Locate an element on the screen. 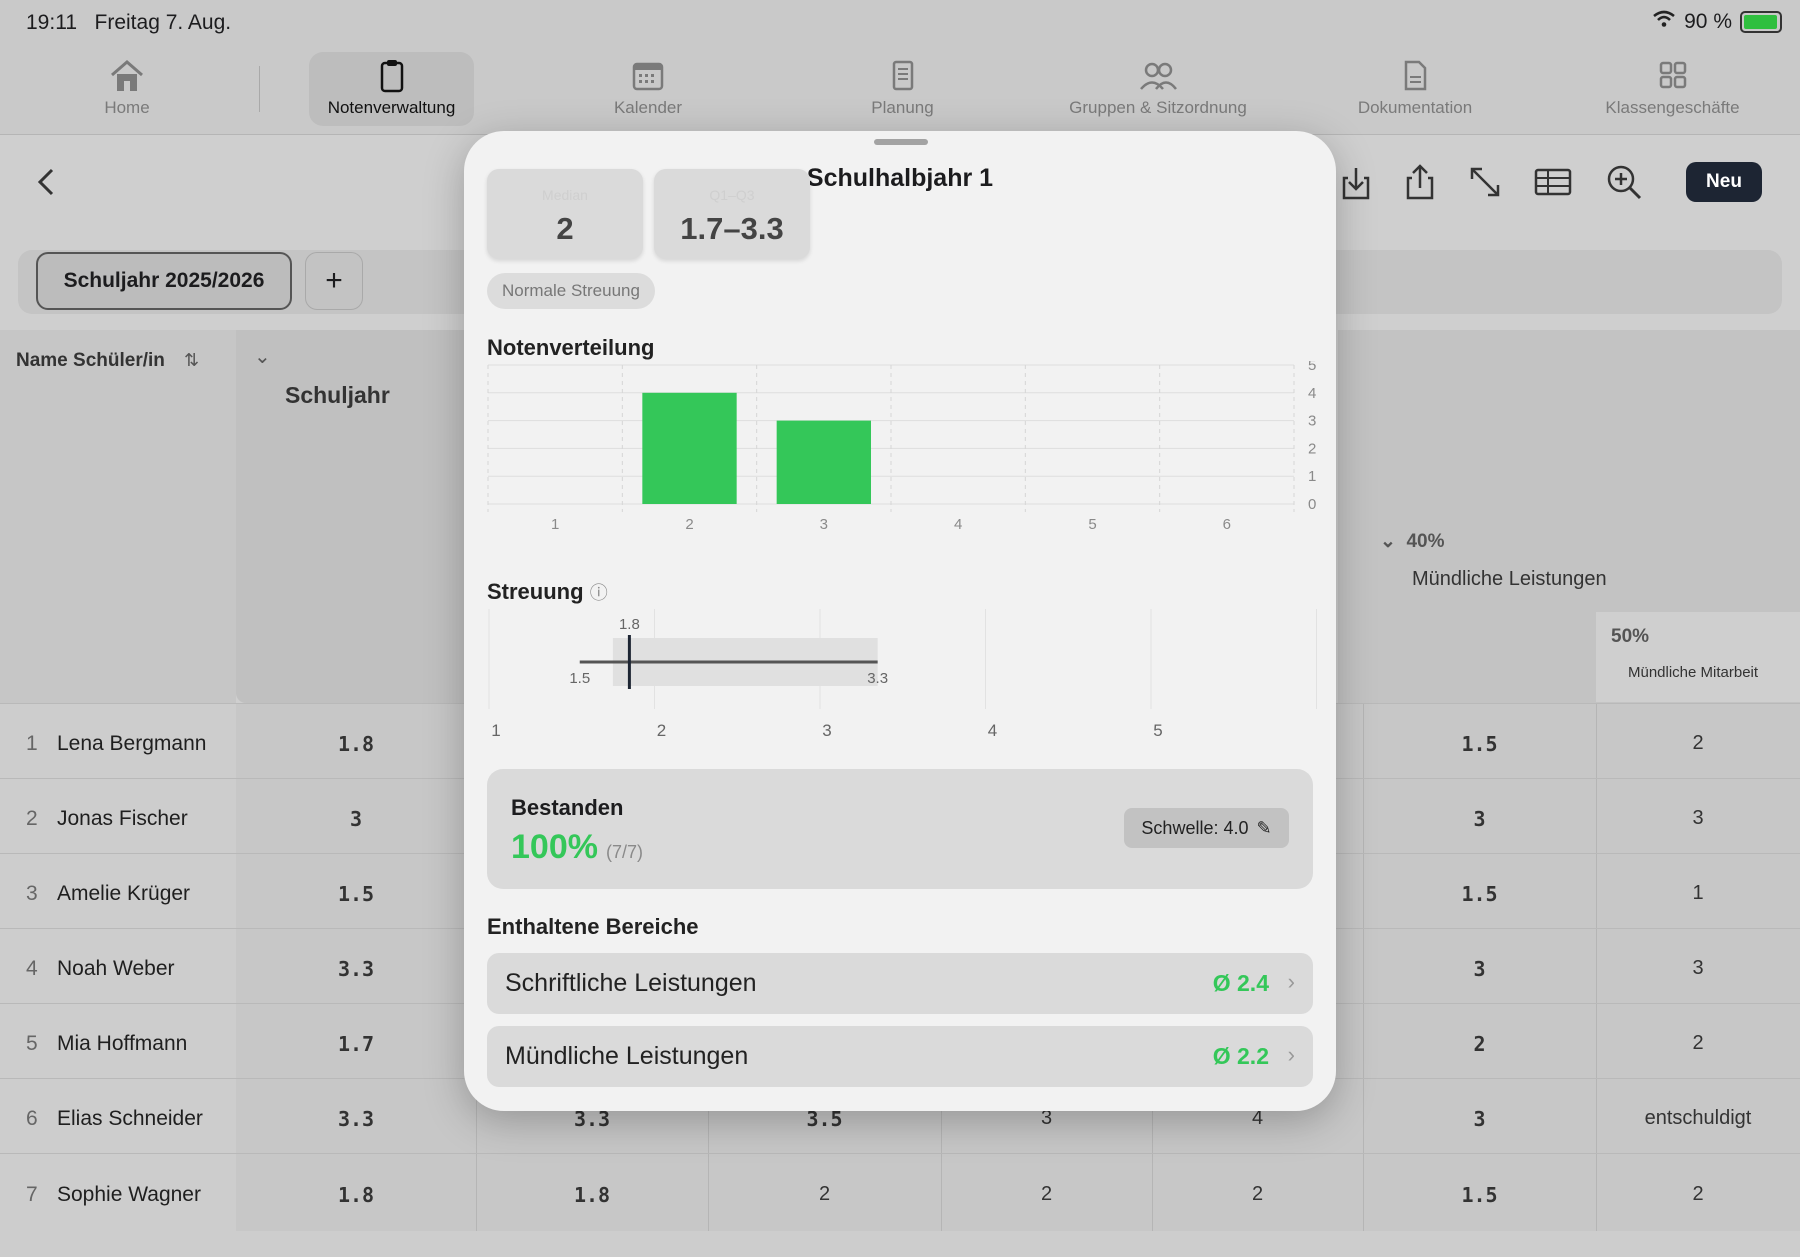  name-header-label: Name Schüler/in is located at coordinates (90, 360).